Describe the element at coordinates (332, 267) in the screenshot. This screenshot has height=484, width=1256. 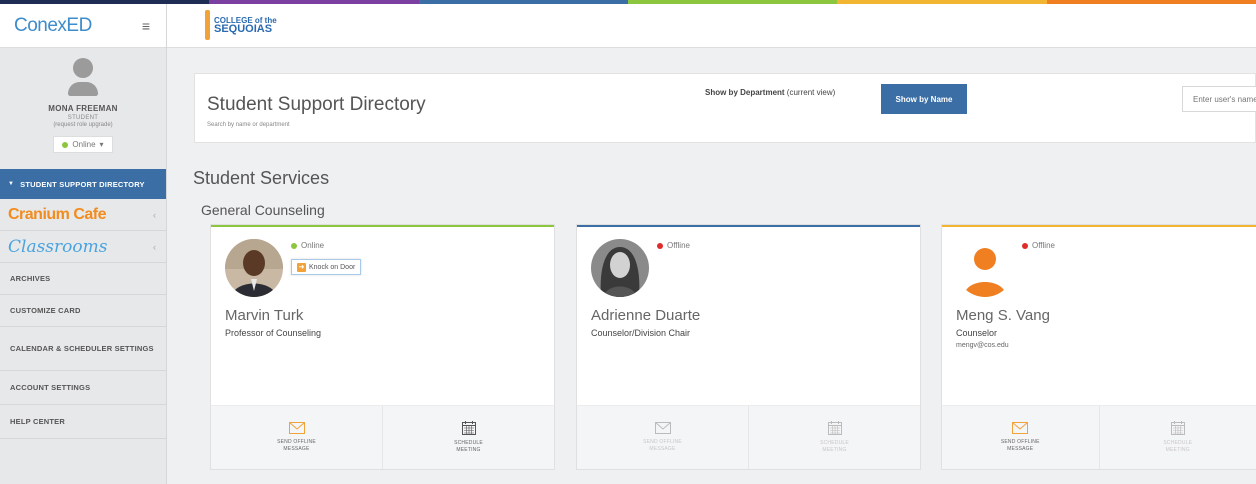
I see `knock-label: Knock on Door` at that location.